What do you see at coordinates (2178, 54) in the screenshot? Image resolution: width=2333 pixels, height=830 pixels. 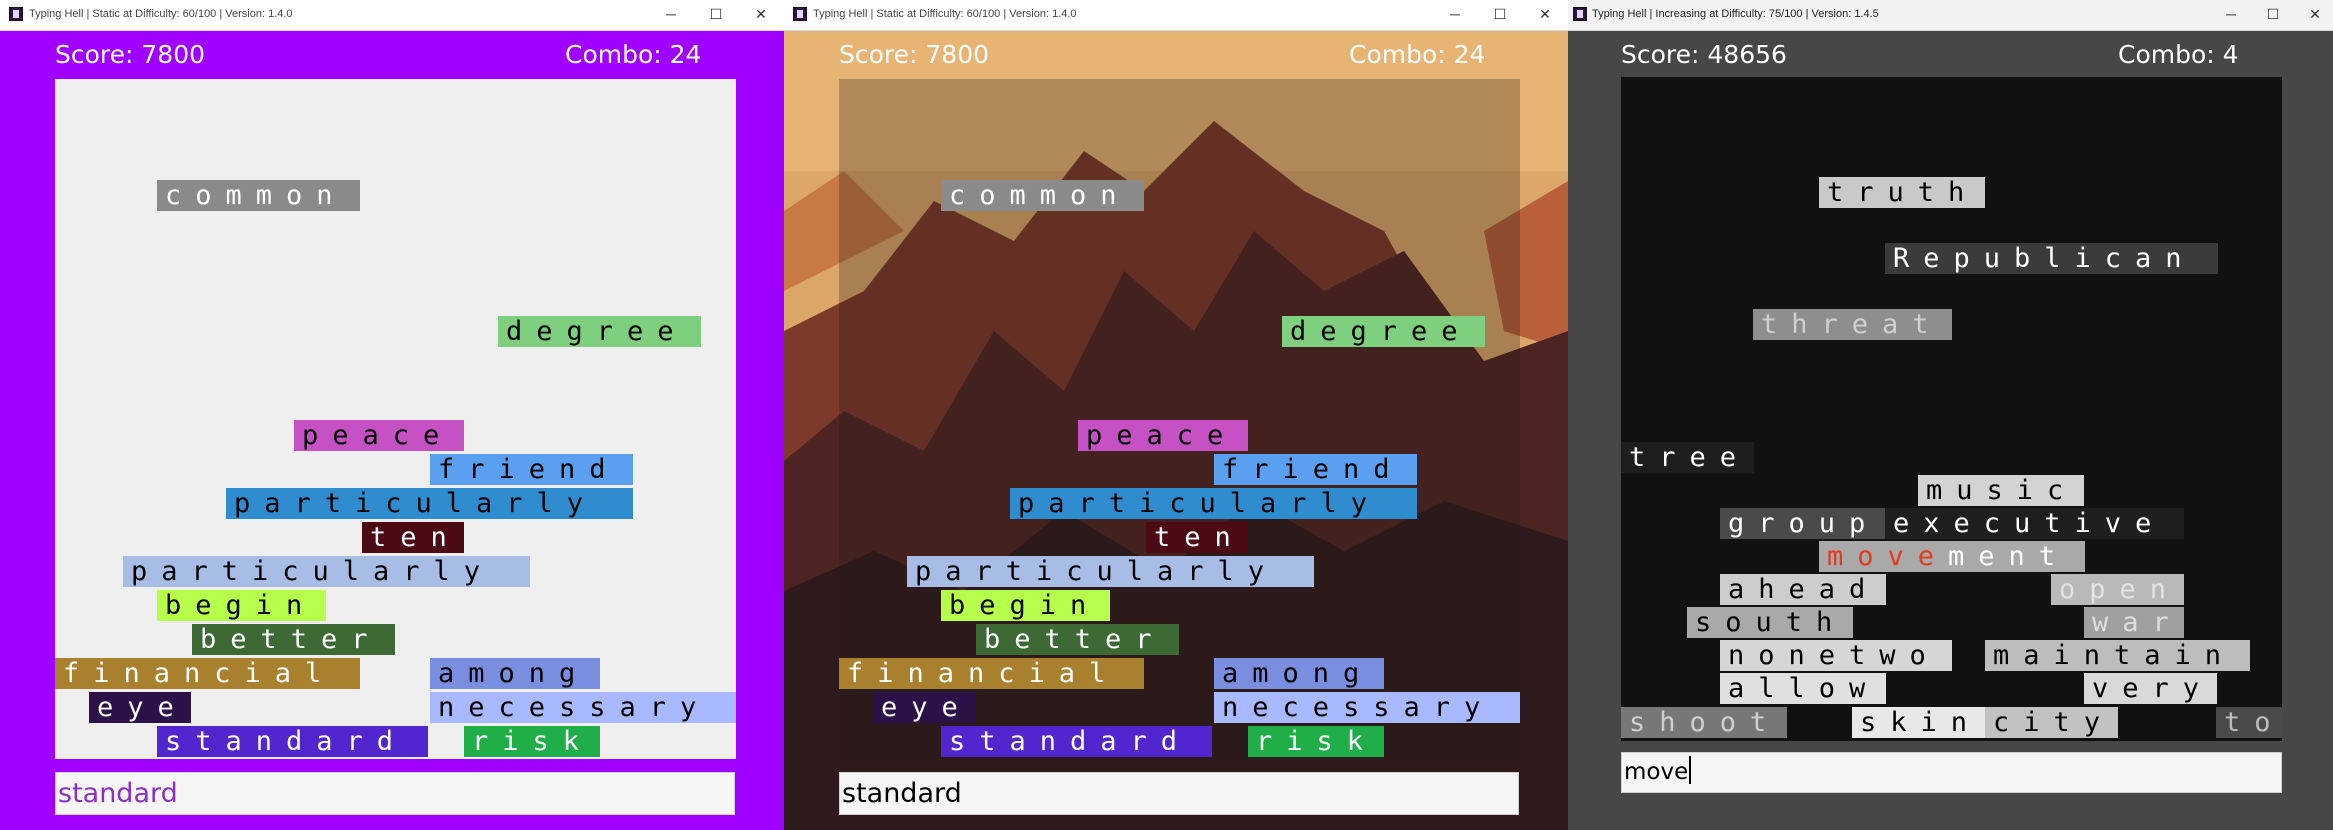 I see `combo-label: Combo: 4` at bounding box center [2178, 54].